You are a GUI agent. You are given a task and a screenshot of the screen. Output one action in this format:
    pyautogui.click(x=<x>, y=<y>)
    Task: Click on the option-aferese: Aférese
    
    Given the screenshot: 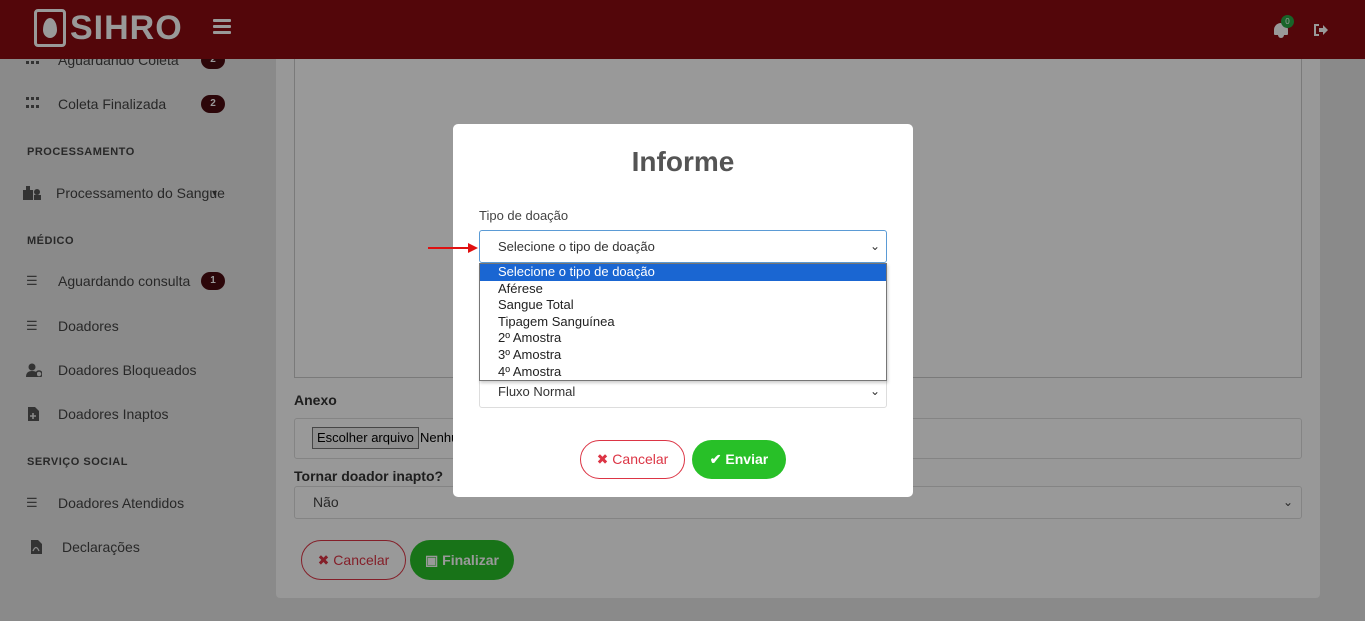 What is the action you would take?
    pyautogui.click(x=683, y=289)
    